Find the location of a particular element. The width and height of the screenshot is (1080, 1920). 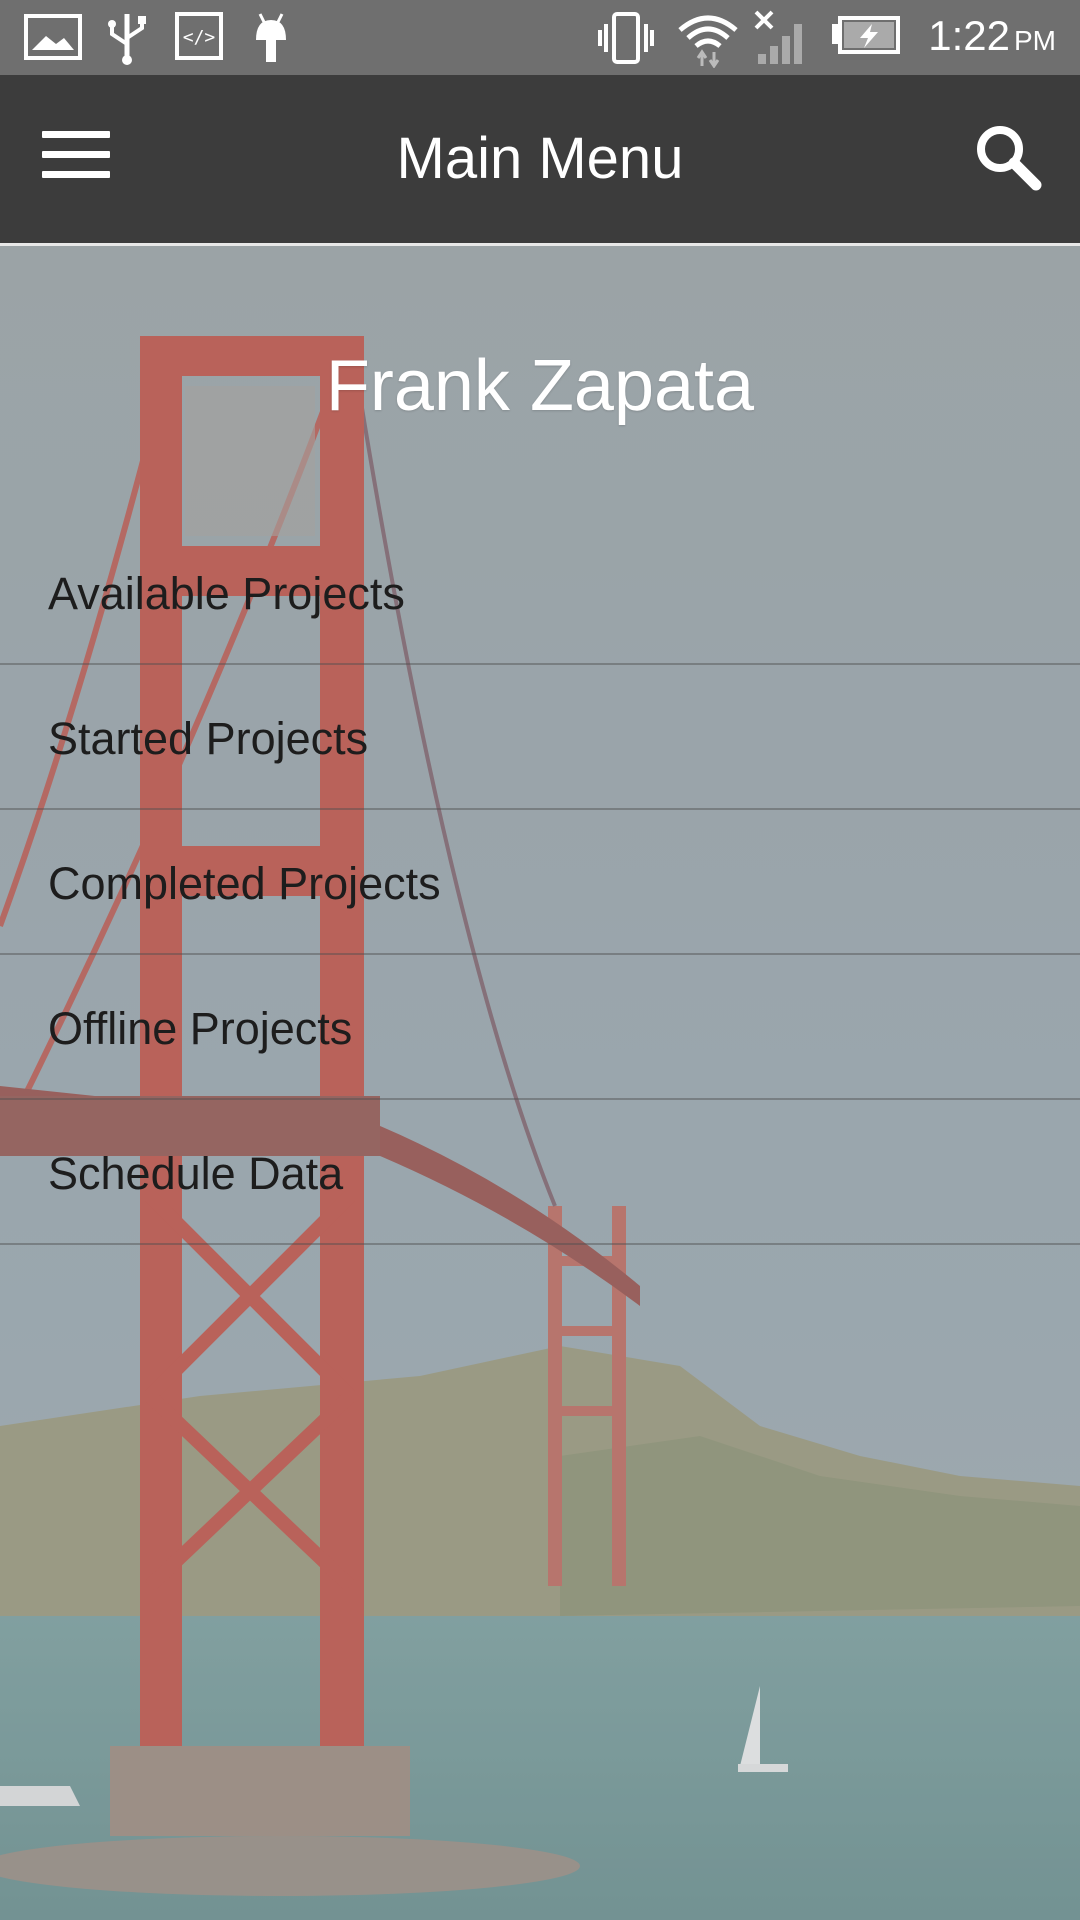

menu-item-schedule-data: Schedule Data is located at coordinates (540, 1172).